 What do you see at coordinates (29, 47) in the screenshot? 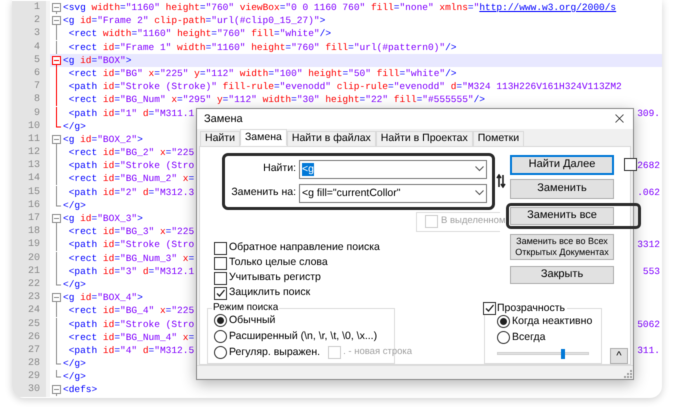
I see `line-number: 4` at bounding box center [29, 47].